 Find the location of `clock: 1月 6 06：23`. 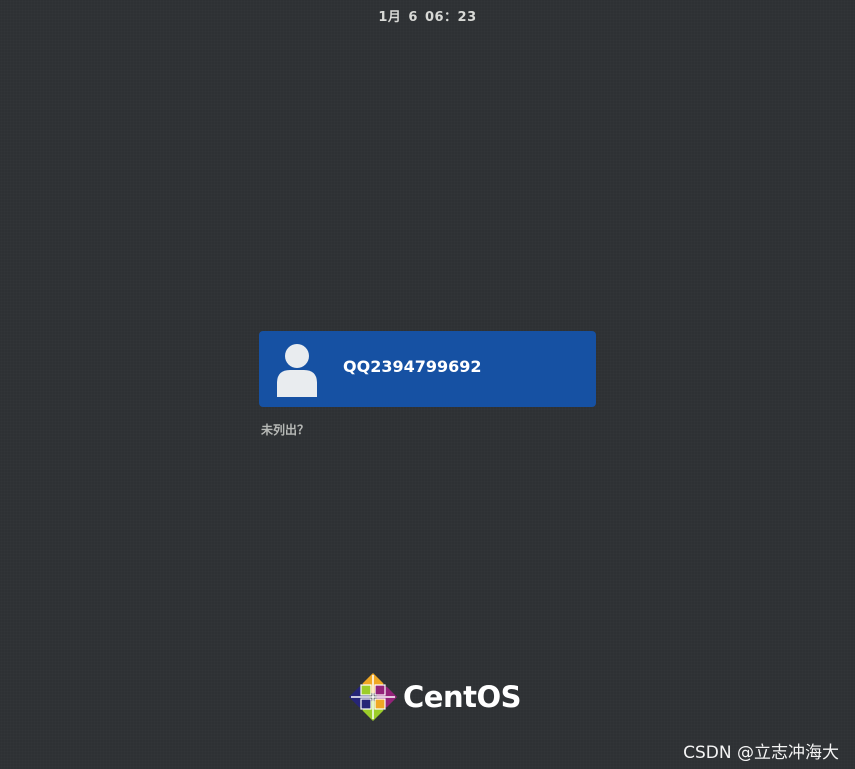

clock: 1月 6 06：23 is located at coordinates (427, 15).